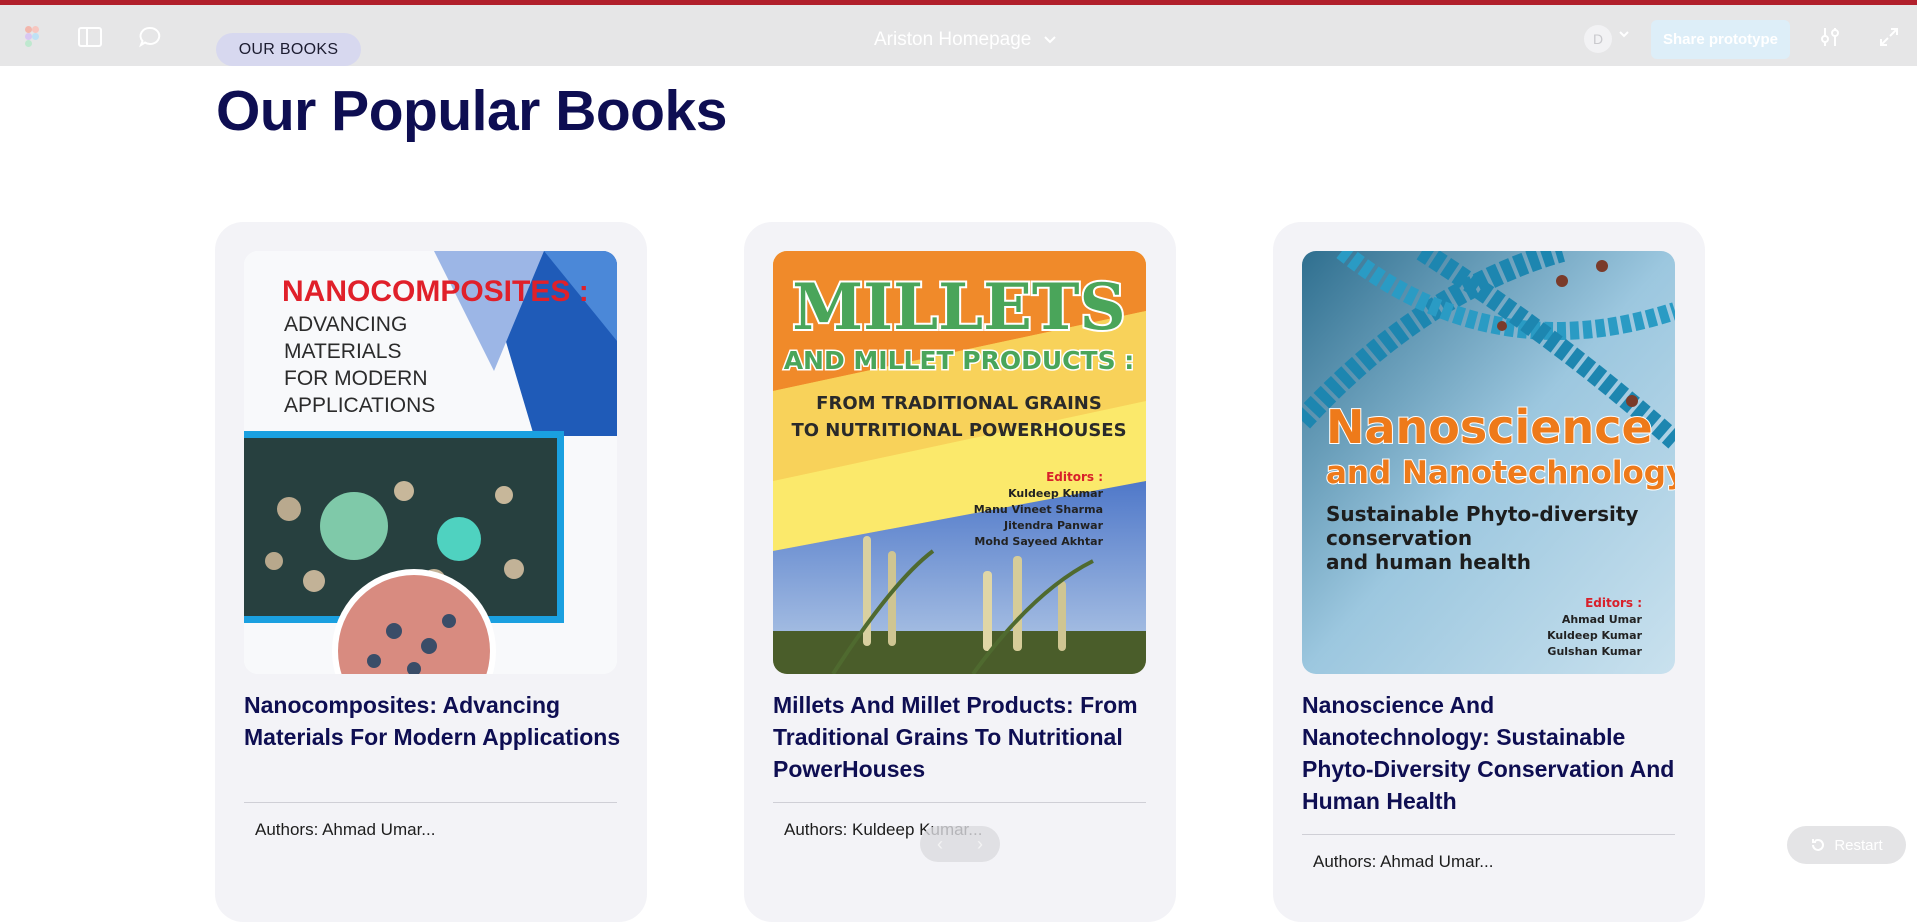  What do you see at coordinates (1598, 39) in the screenshot?
I see `avatar: D` at bounding box center [1598, 39].